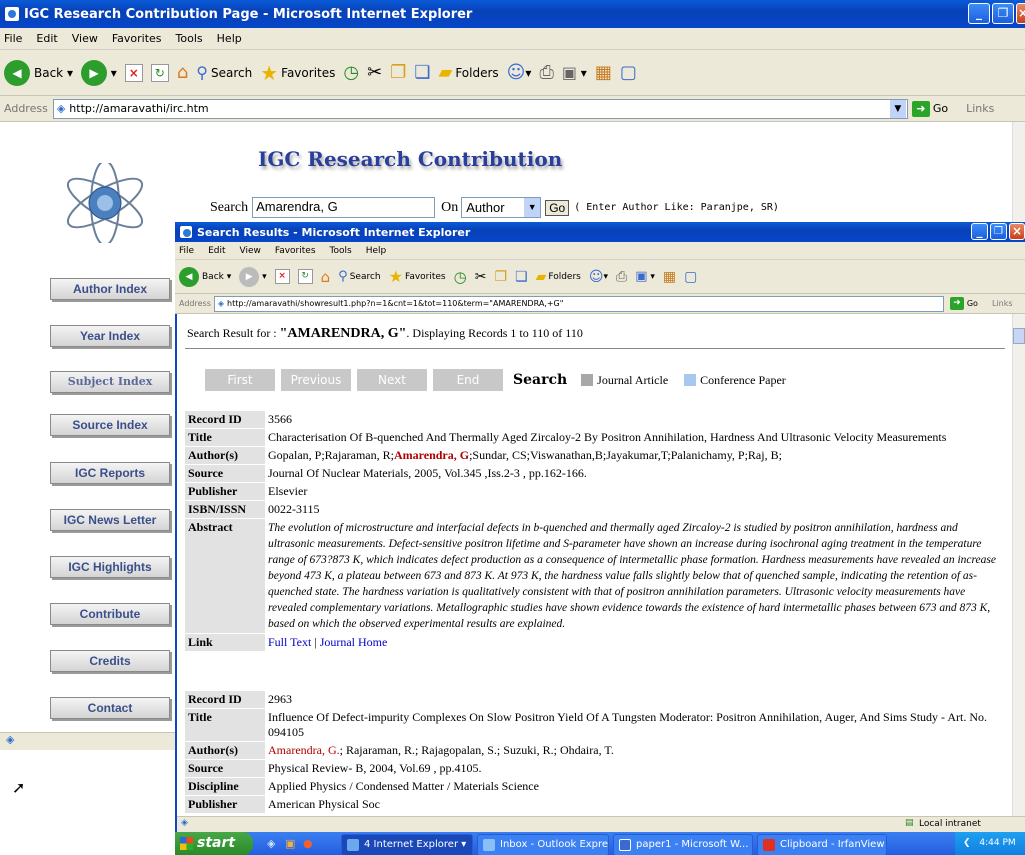  Describe the element at coordinates (468, 380) in the screenshot. I see `end-button: End` at that location.